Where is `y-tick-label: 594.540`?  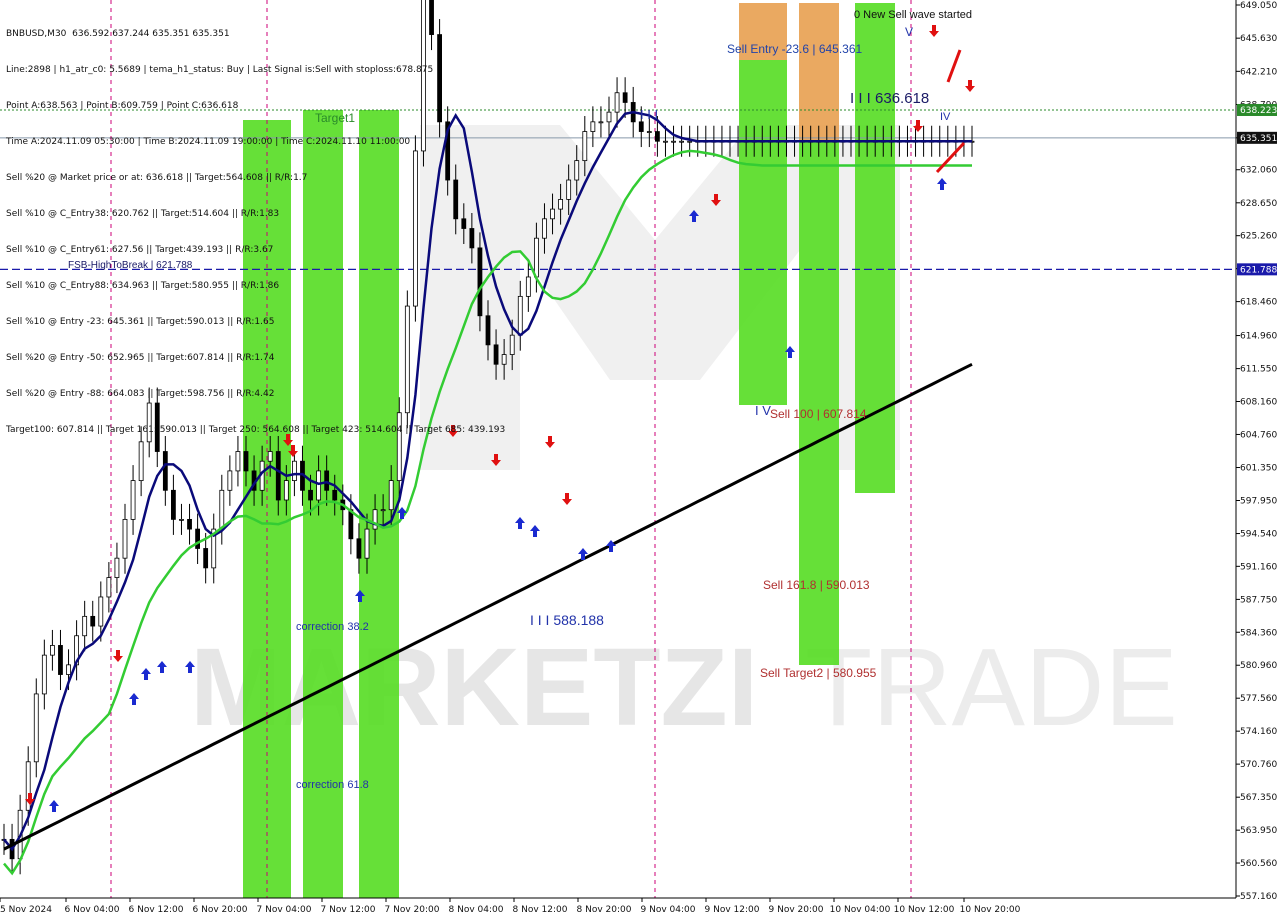
y-tick-label: 594.540 is located at coordinates (1258, 535).